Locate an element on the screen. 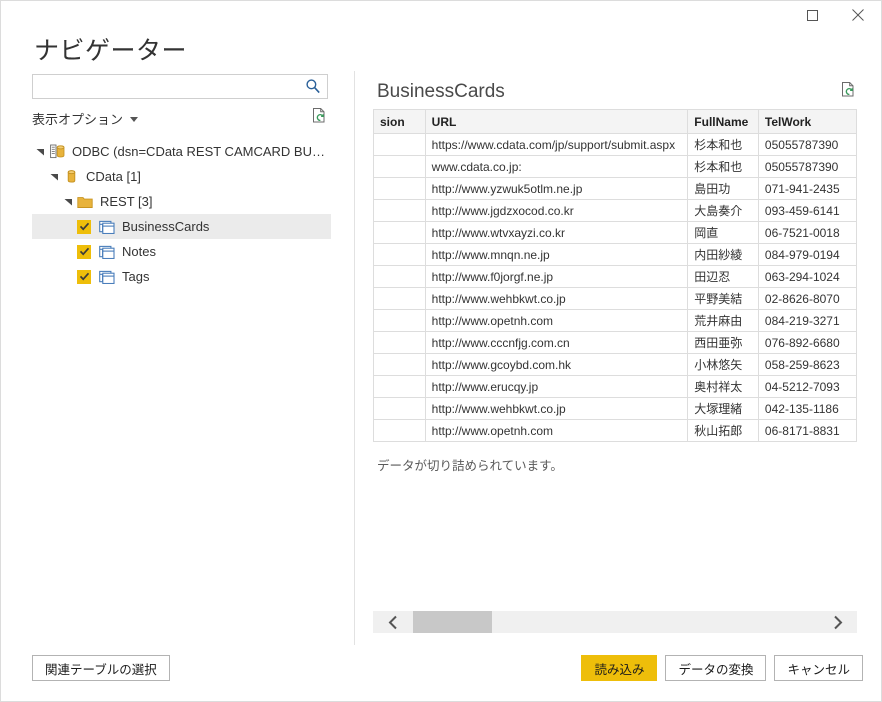  tree-node-label: Notes is located at coordinates (139, 251).